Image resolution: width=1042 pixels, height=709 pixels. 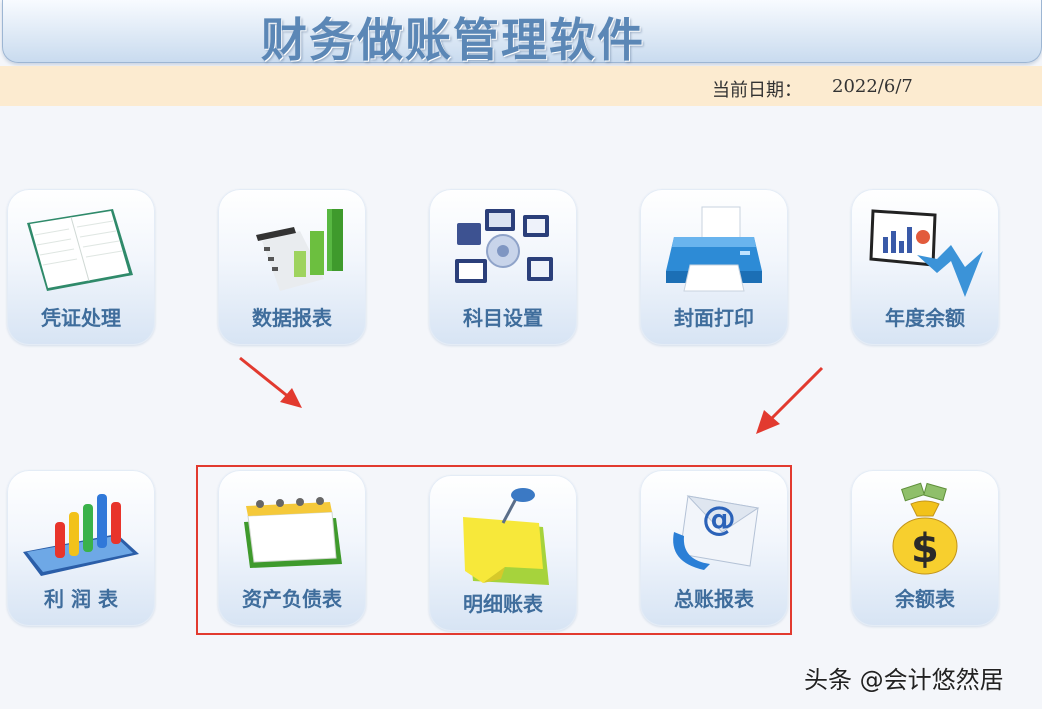 What do you see at coordinates (757, 90) in the screenshot?
I see `current-date-label: 当前日期：` at bounding box center [757, 90].